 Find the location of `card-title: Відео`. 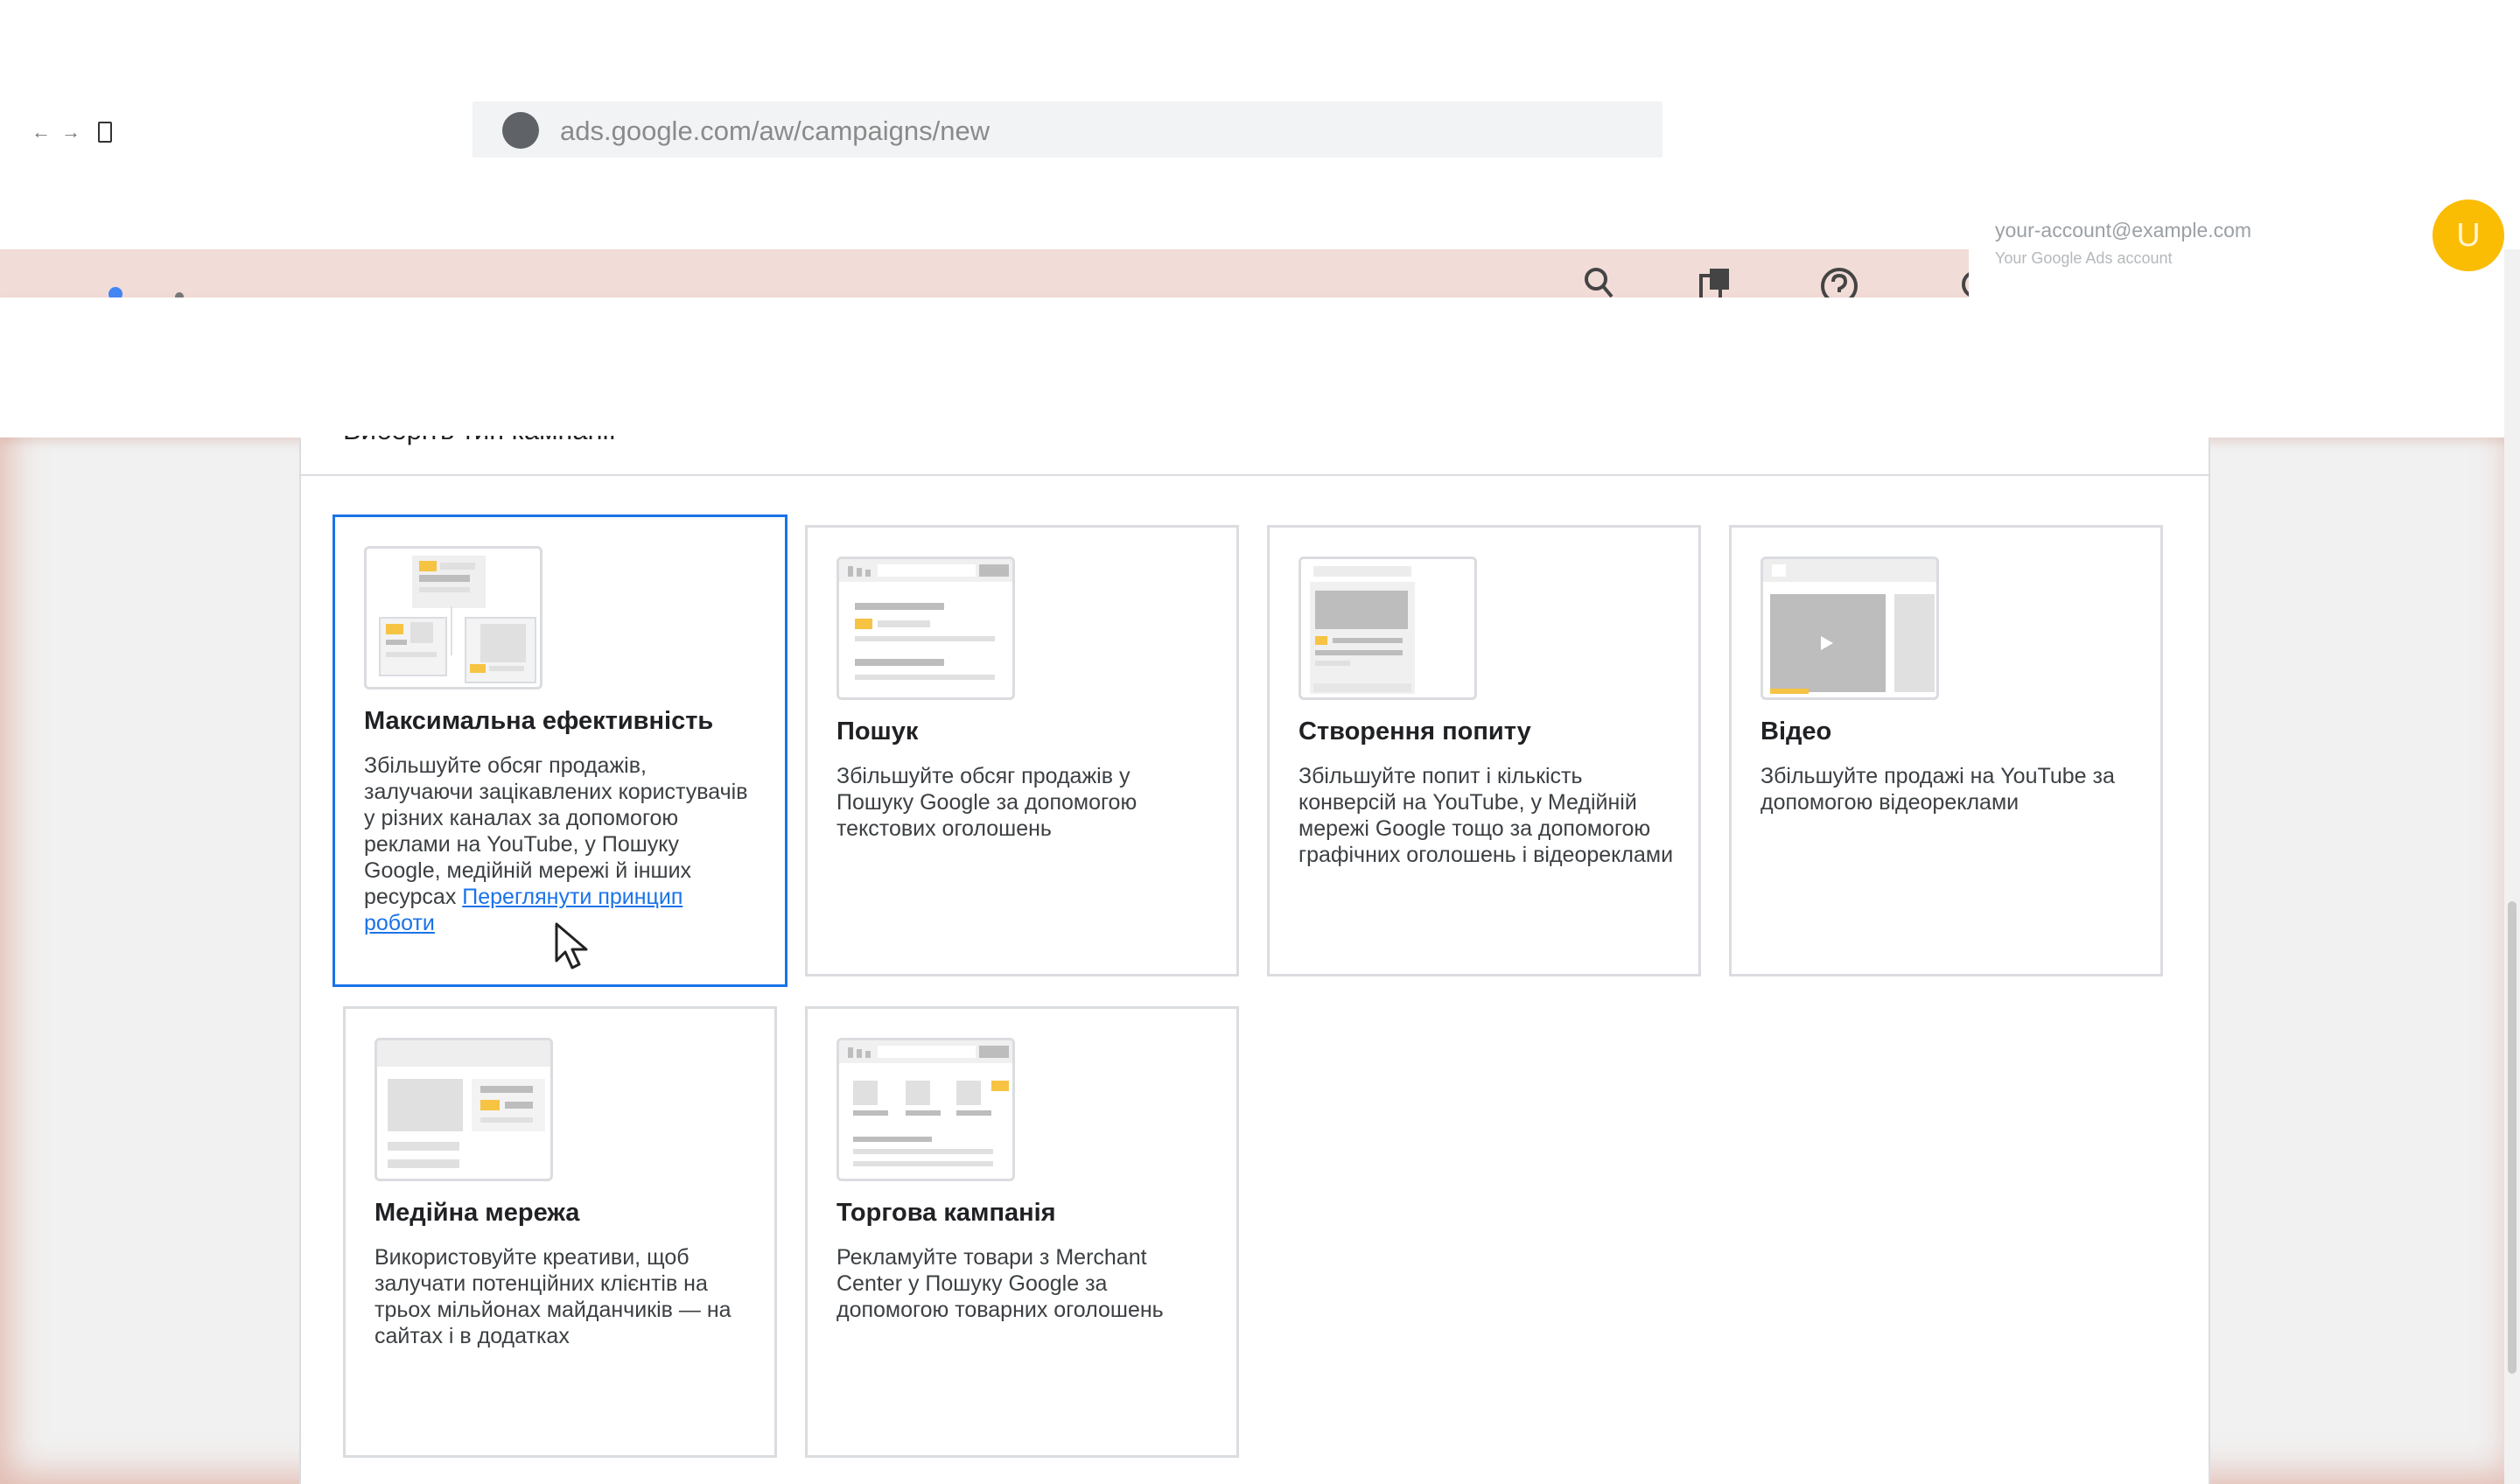

card-title: Відео is located at coordinates (1796, 732).